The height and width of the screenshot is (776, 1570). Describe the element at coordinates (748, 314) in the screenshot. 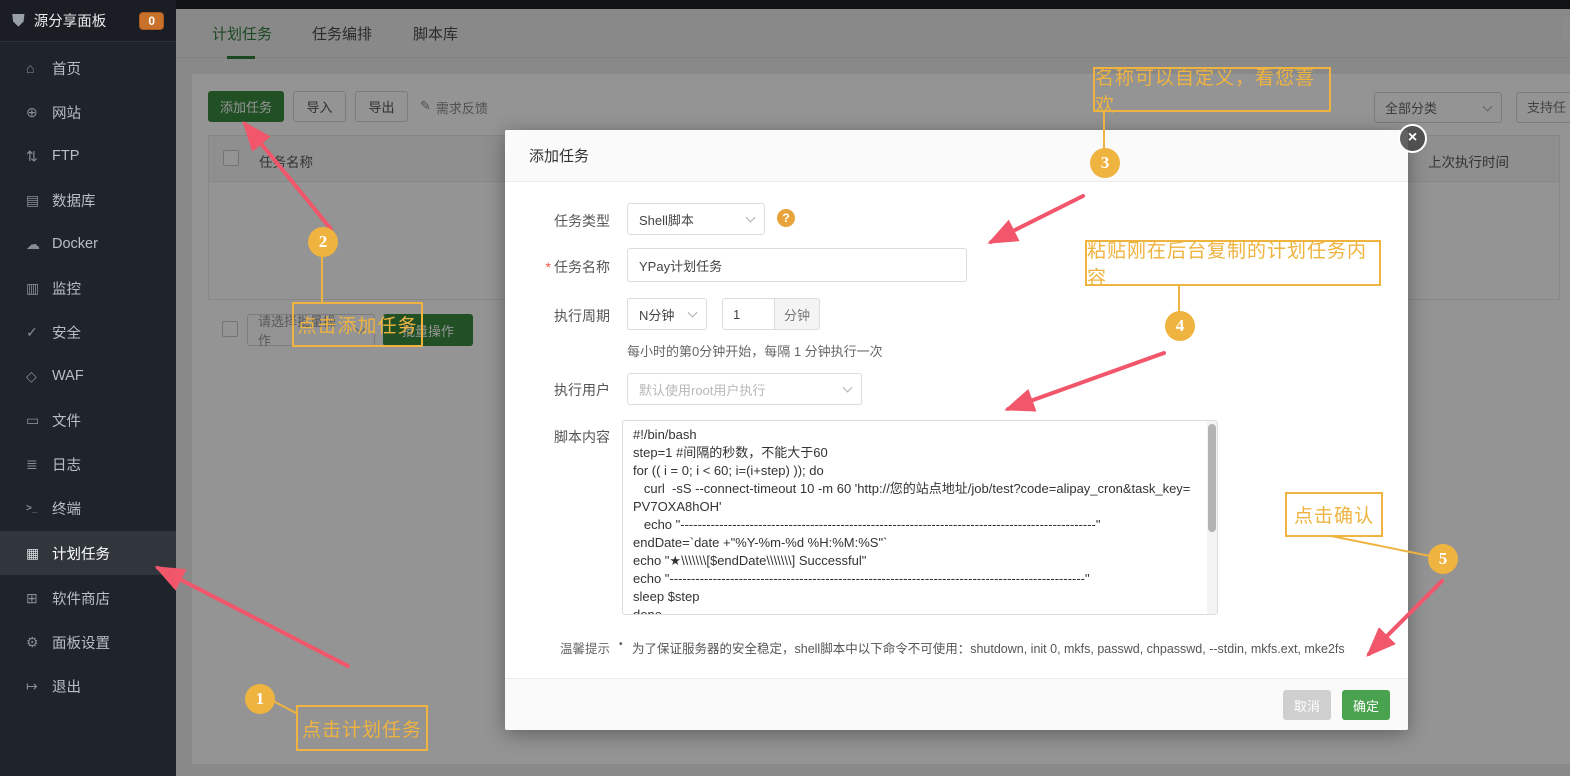

I see `cycle-number-input` at that location.